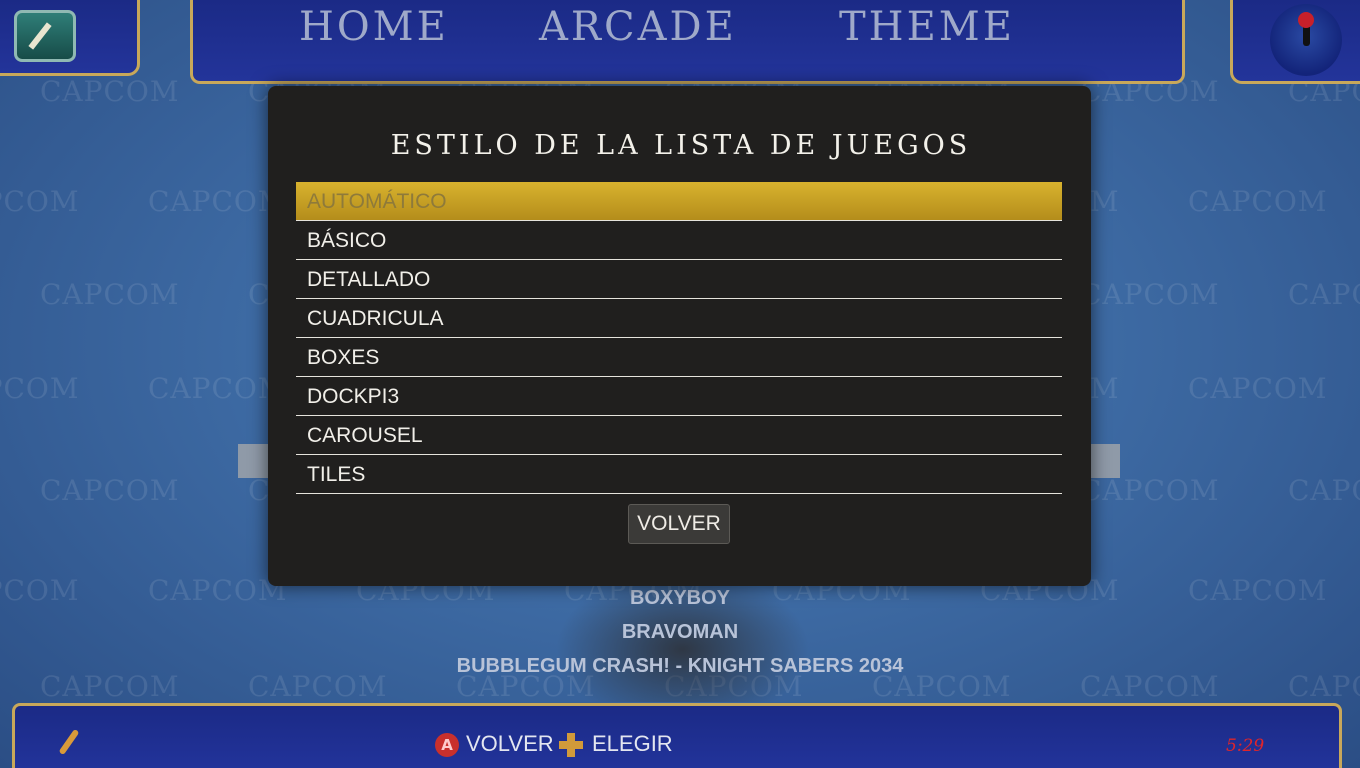 This screenshot has height=768, width=1360. Describe the element at coordinates (510, 743) in the screenshot. I see `hint-back: VOLVER` at that location.